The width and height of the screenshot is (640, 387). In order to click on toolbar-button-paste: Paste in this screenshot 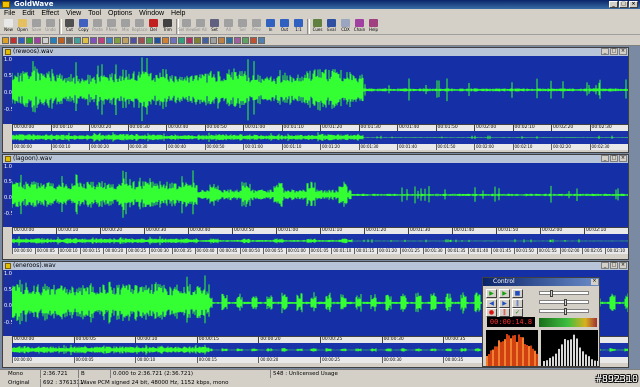, I will do `click(97, 26)`.